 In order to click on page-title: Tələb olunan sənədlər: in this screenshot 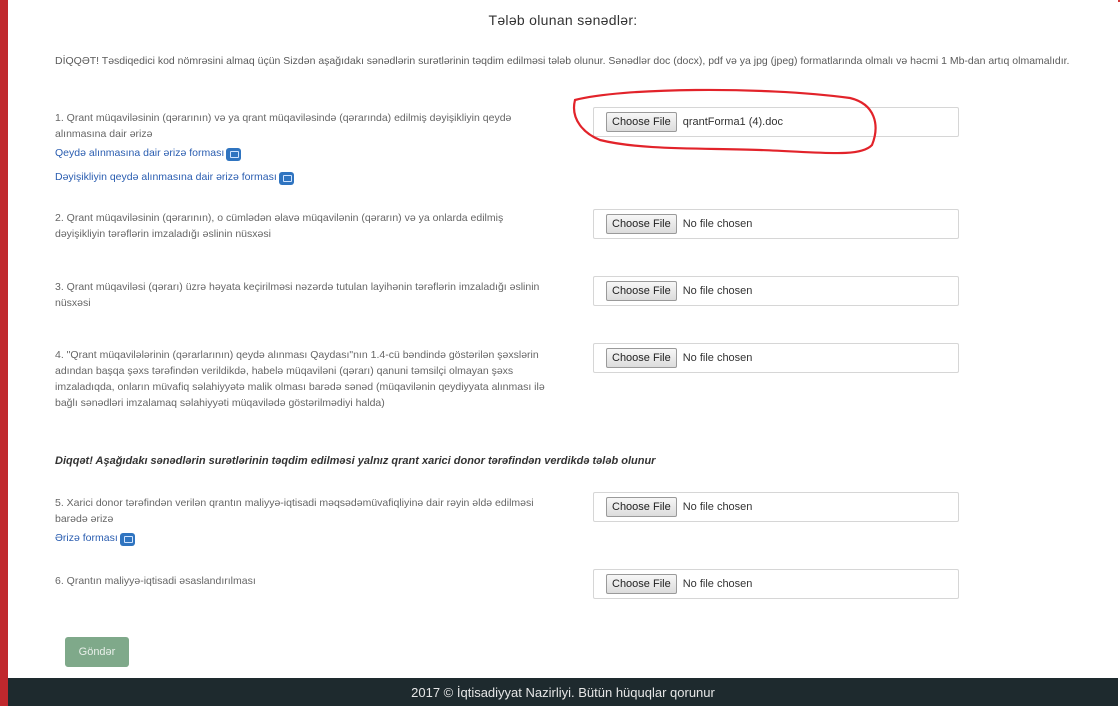, I will do `click(563, 20)`.